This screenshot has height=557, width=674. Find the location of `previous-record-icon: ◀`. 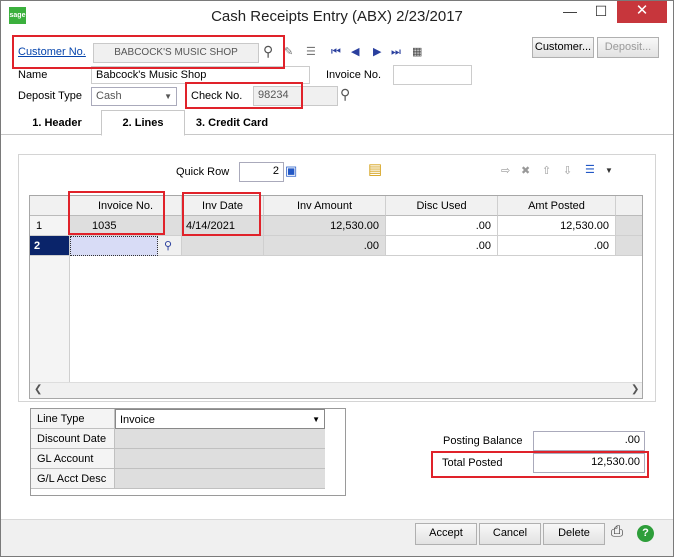

previous-record-icon: ◀ is located at coordinates (355, 52).